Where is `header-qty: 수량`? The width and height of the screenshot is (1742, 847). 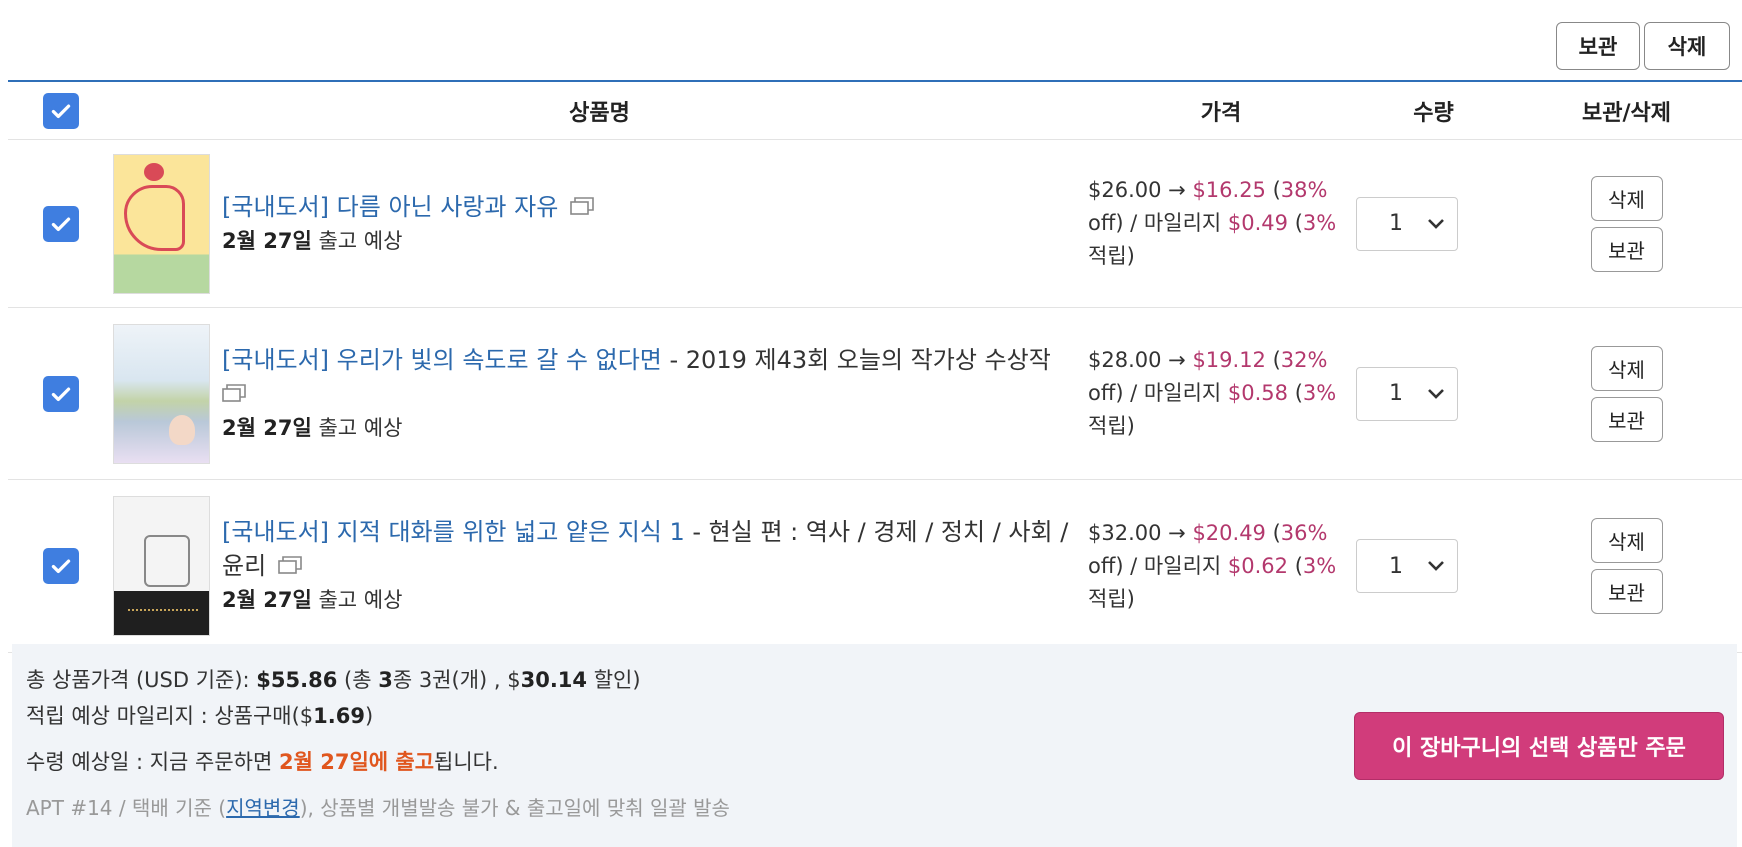 header-qty: 수량 is located at coordinates (1433, 113).